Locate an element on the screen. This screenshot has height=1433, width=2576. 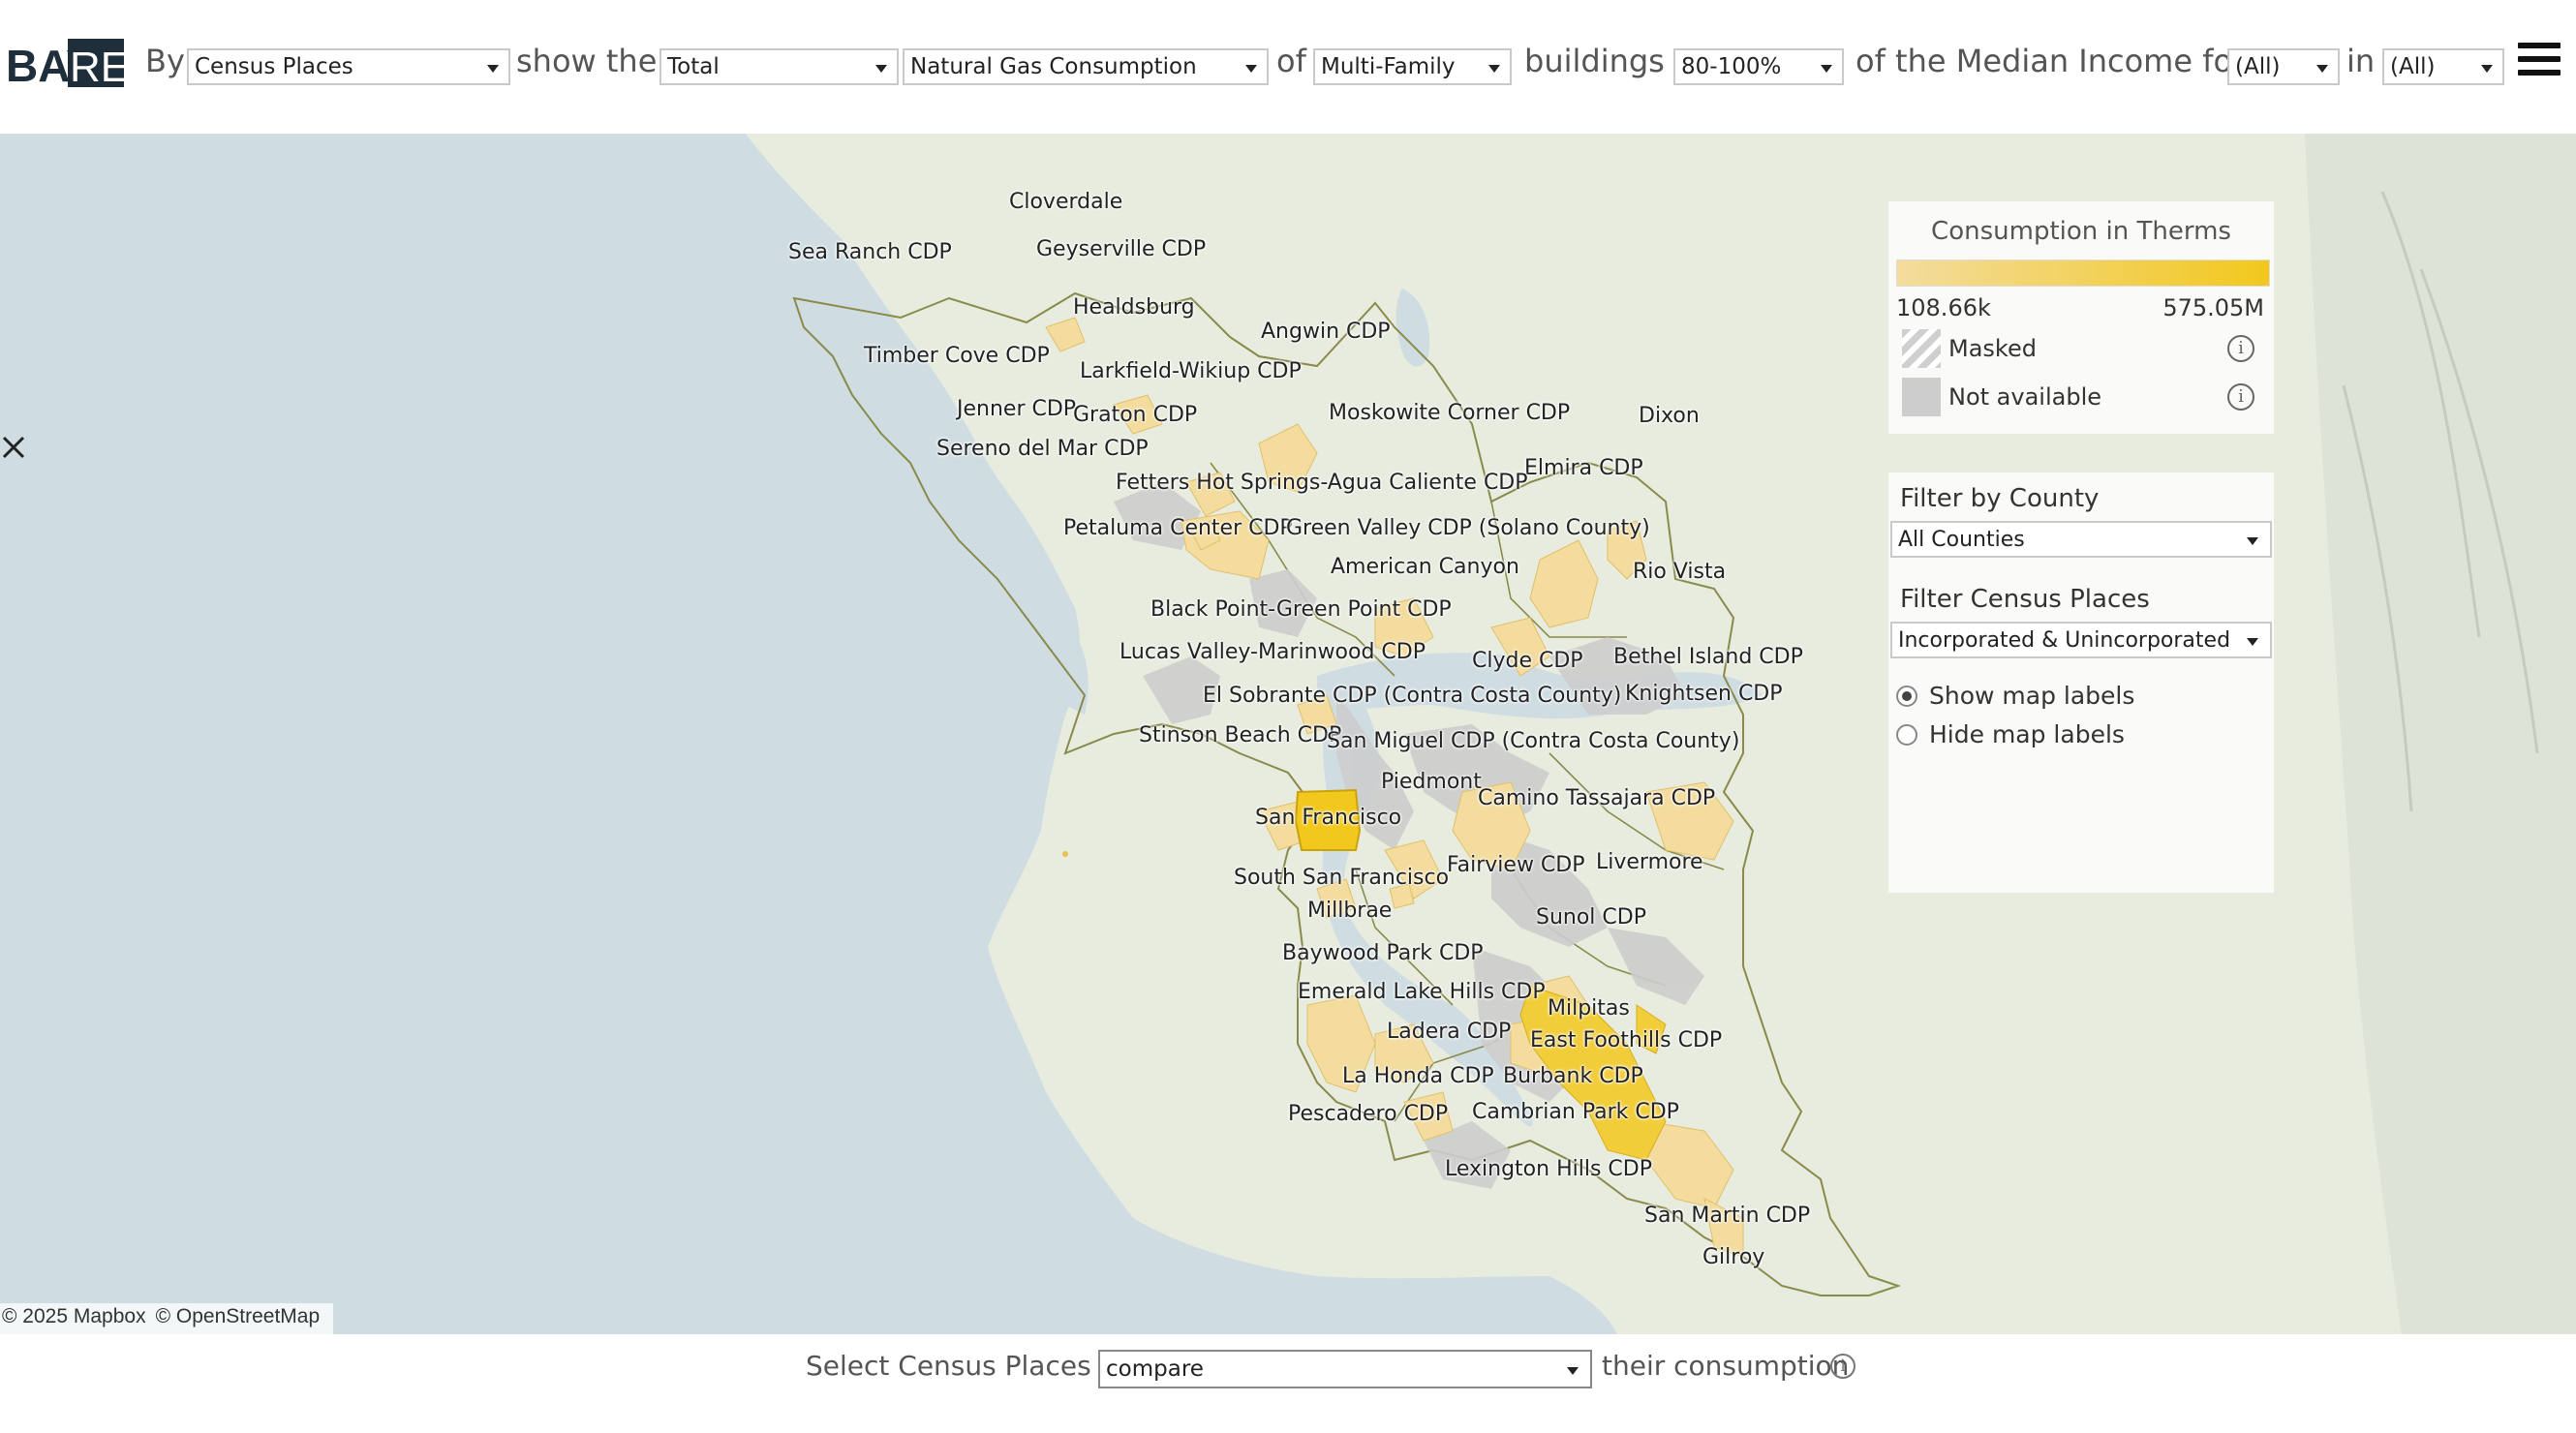
place-label: Livermore is located at coordinates (1649, 862).